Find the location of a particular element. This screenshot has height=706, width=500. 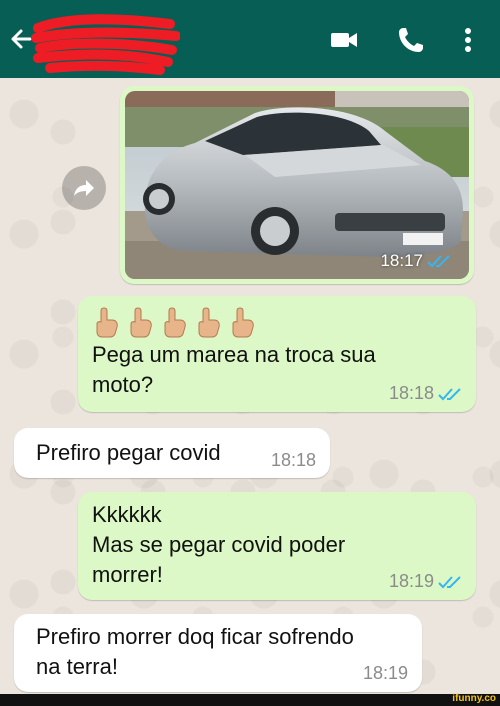

redaction-scribble is located at coordinates (105, 44).